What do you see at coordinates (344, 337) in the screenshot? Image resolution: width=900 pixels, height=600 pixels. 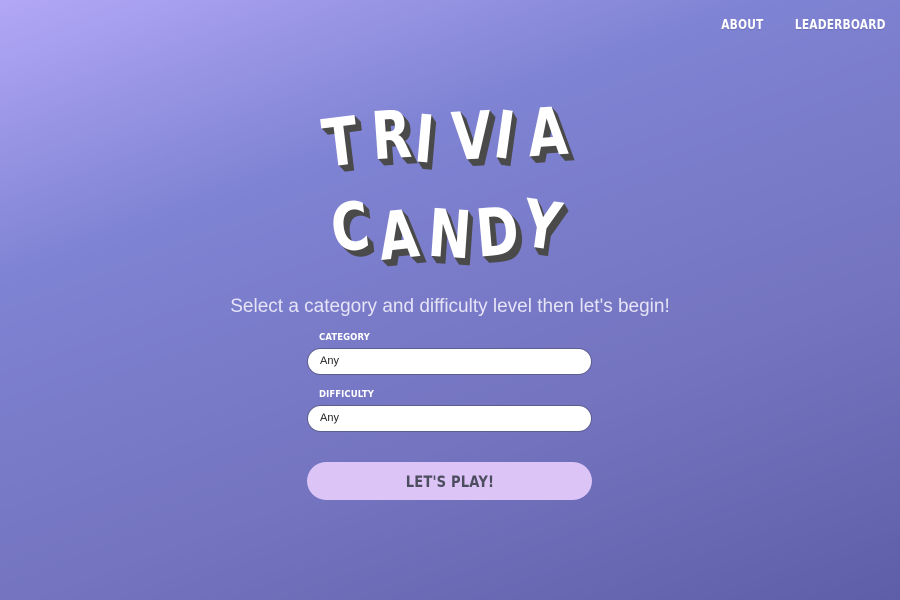 I see `category-label: CATEGORY` at bounding box center [344, 337].